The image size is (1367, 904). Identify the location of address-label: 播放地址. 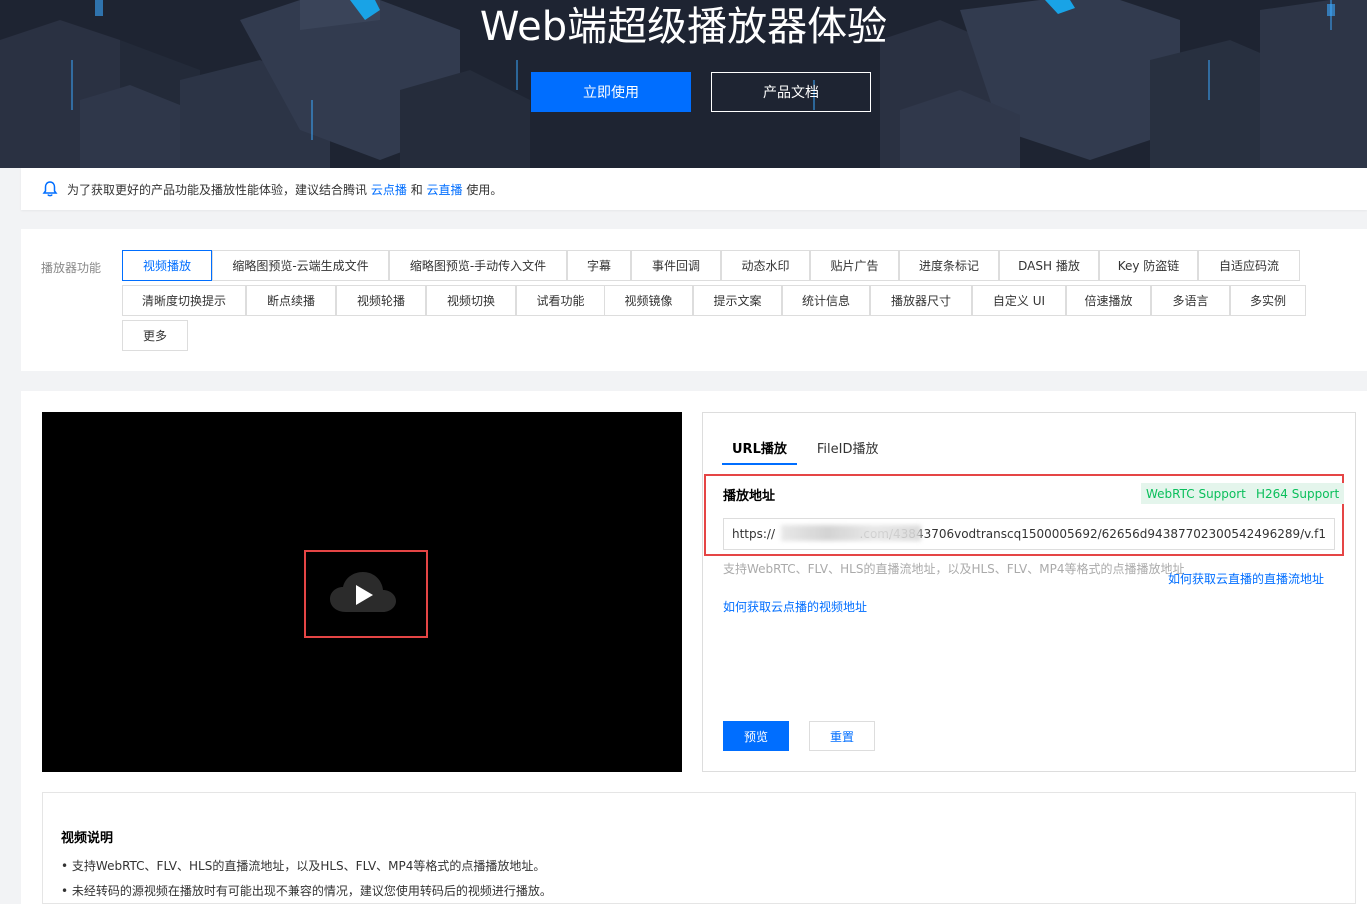
(749, 496).